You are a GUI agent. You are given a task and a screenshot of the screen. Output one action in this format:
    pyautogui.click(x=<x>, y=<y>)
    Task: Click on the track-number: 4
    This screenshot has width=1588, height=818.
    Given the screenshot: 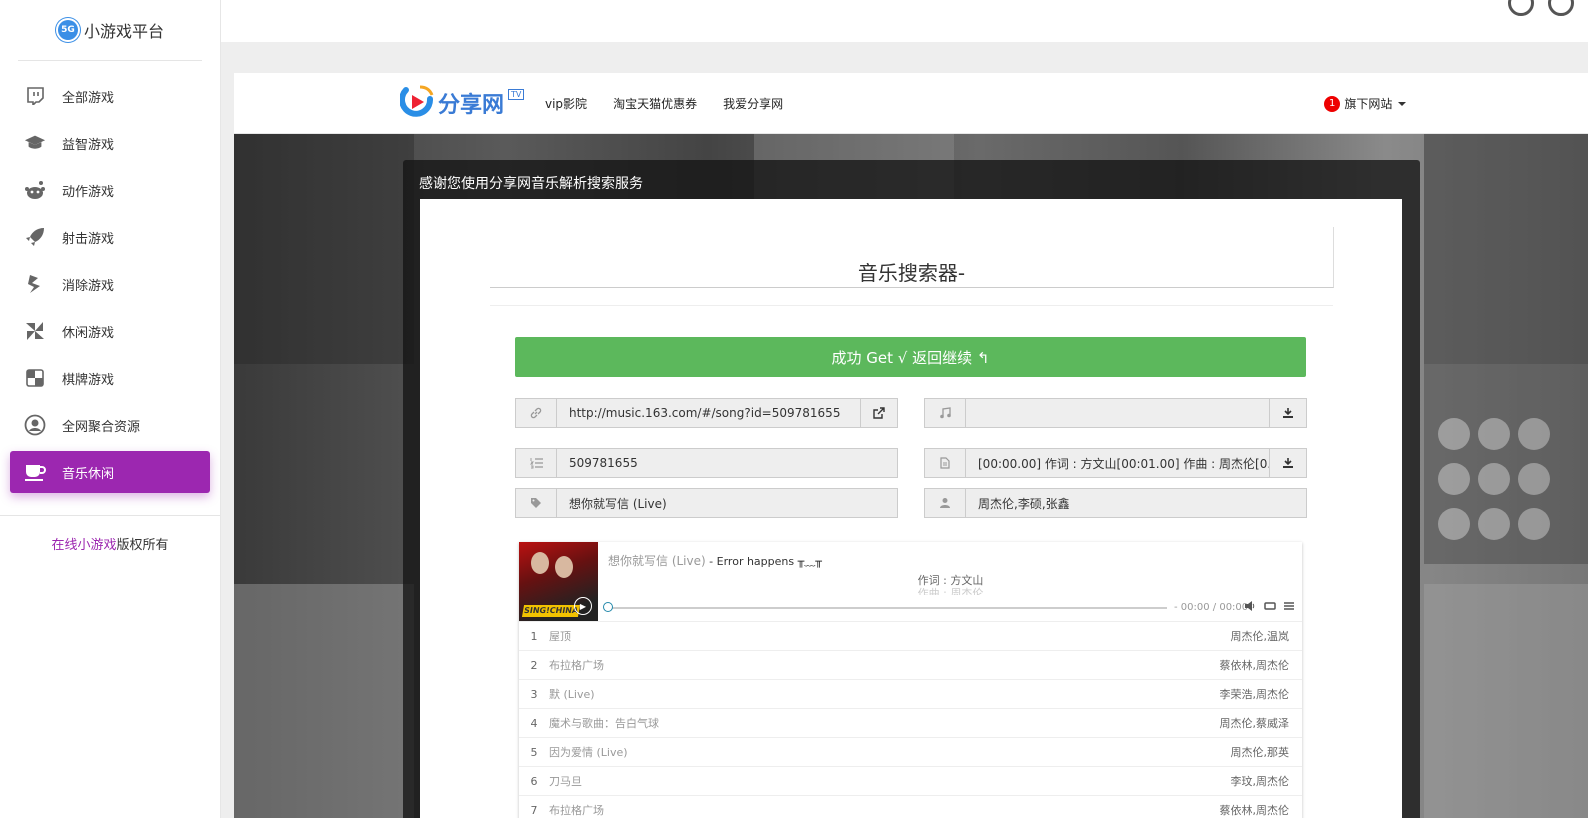 What is the action you would take?
    pyautogui.click(x=534, y=723)
    